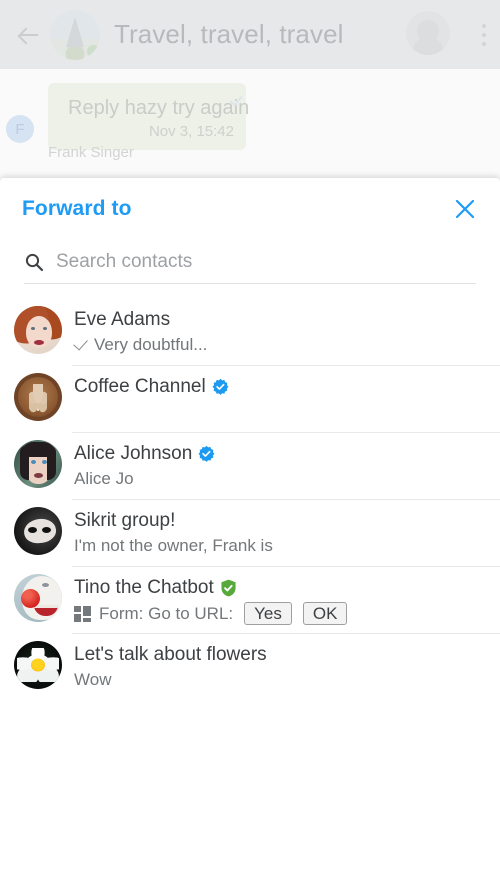  I want to click on close-icon, so click(465, 209).